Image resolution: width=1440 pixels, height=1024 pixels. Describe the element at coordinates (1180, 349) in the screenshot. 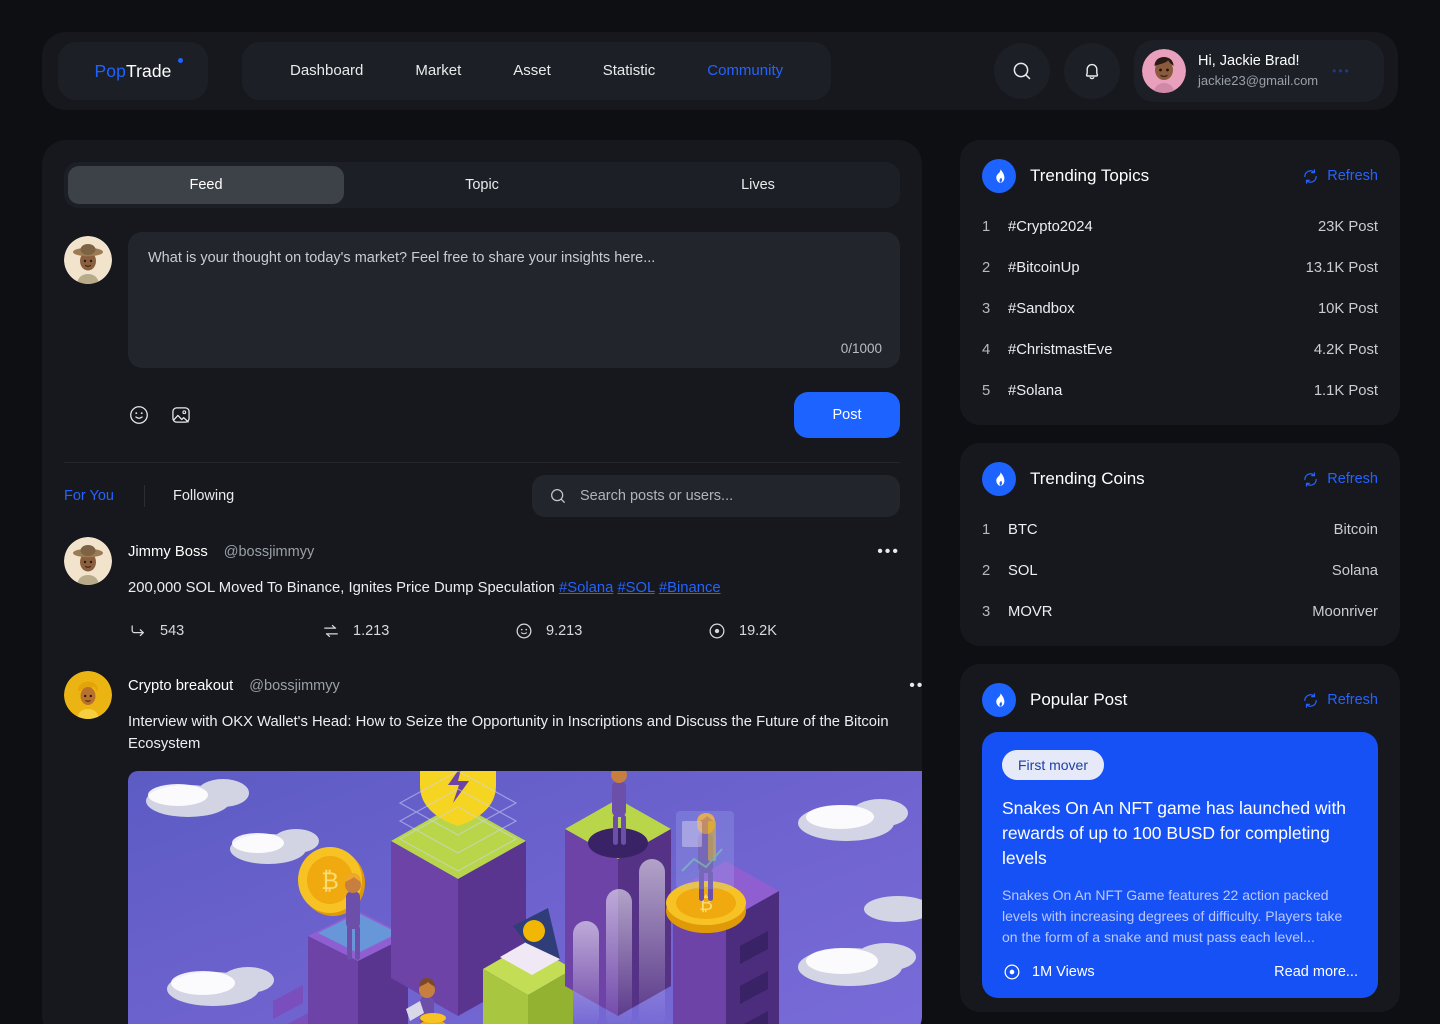

I see `list-item: 4 #ChristmastEve 4.2K Post` at that location.